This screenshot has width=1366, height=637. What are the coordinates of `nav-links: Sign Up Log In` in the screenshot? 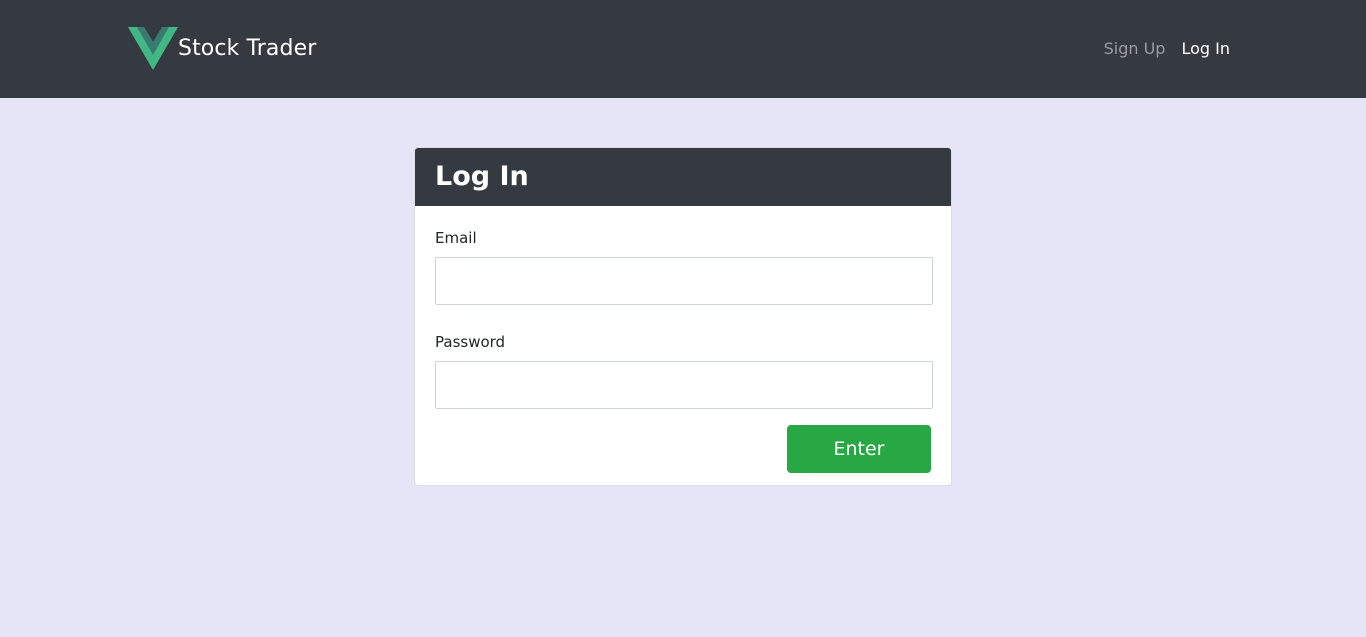 It's located at (1167, 49).